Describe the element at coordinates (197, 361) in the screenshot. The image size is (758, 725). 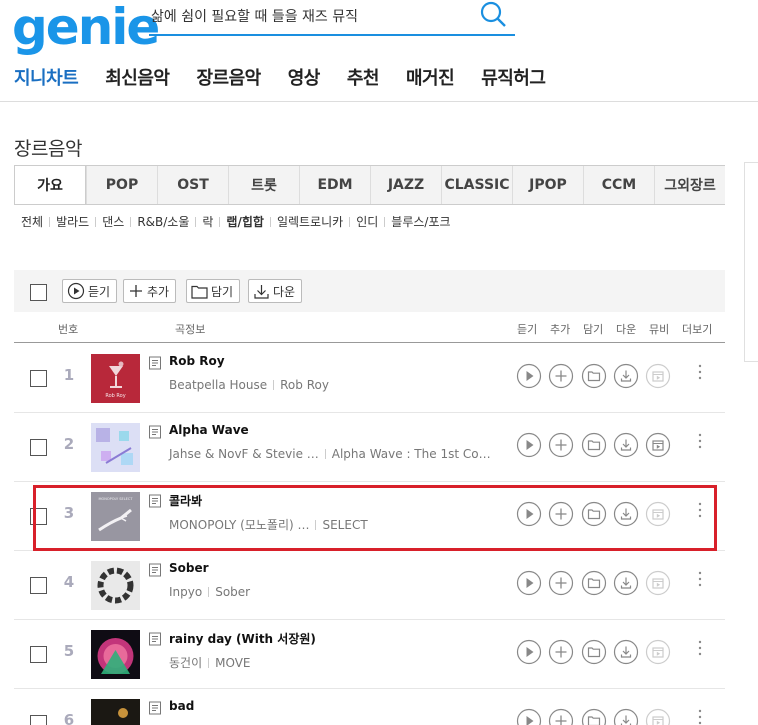
I see `song-title: Rob Roy` at that location.